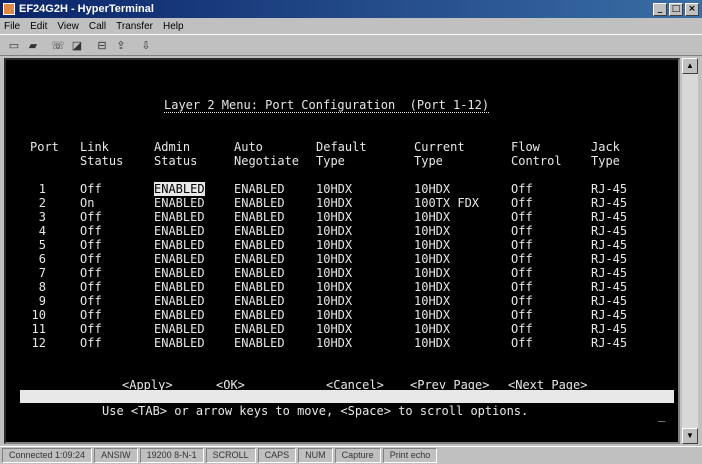 The image size is (702, 464). I want to click on status-num: NUM, so click(315, 455).